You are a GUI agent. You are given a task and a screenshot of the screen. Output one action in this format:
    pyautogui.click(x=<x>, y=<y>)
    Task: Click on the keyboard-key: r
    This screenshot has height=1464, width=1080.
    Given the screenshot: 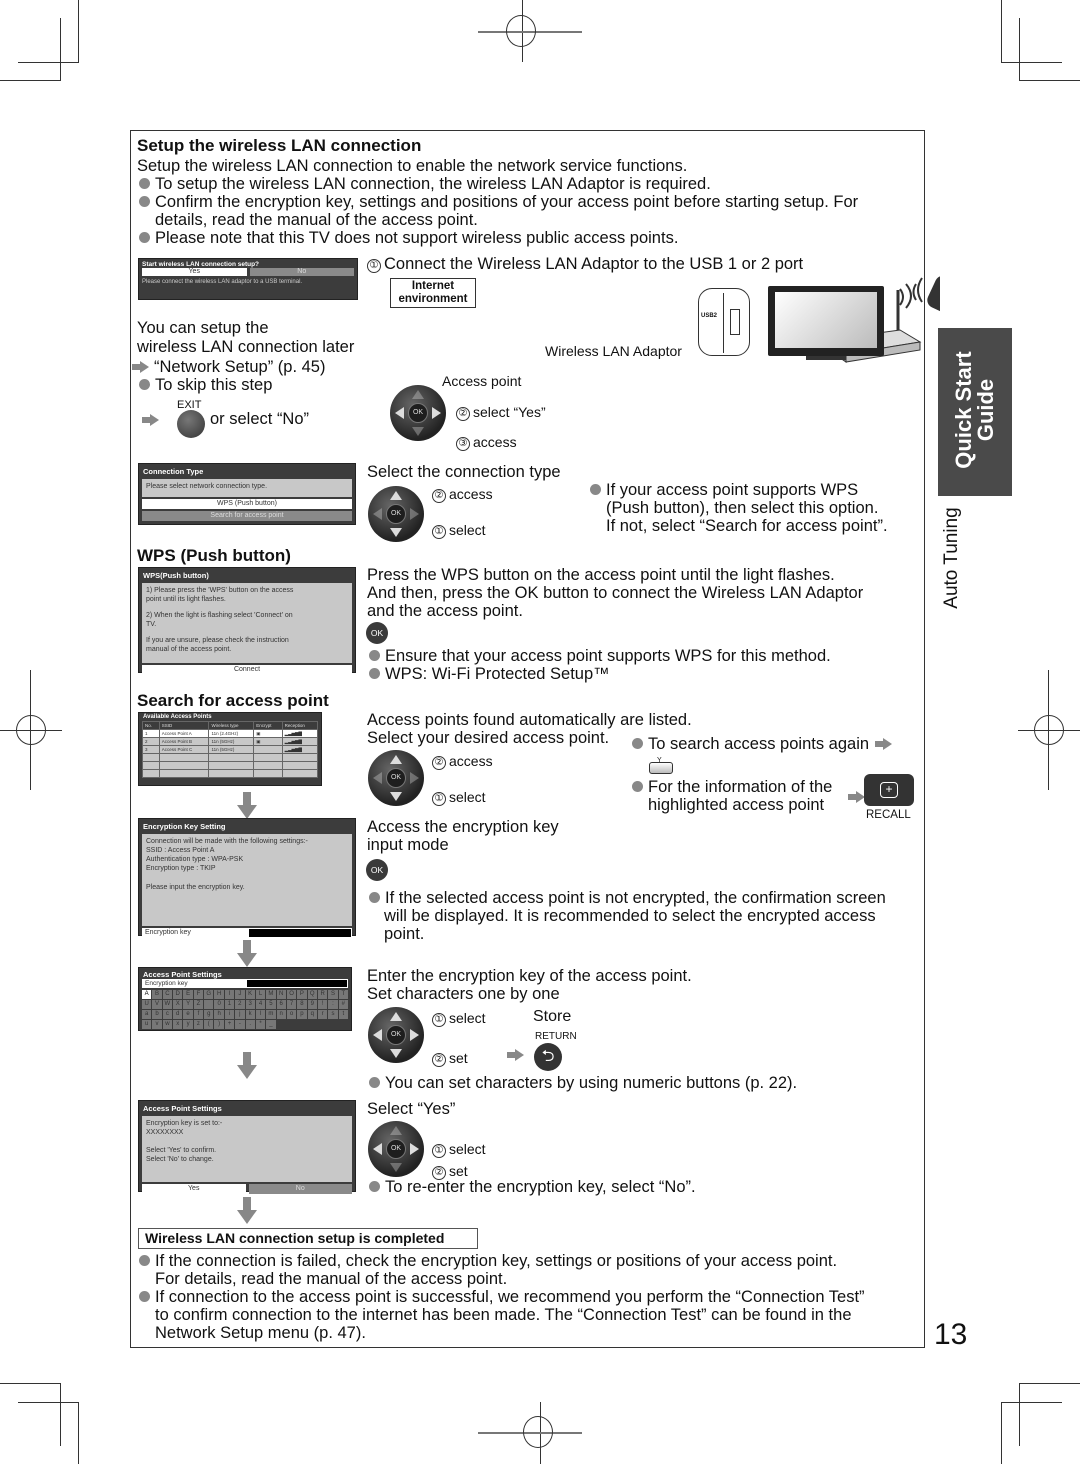 What is the action you would take?
    pyautogui.click(x=322, y=1014)
    